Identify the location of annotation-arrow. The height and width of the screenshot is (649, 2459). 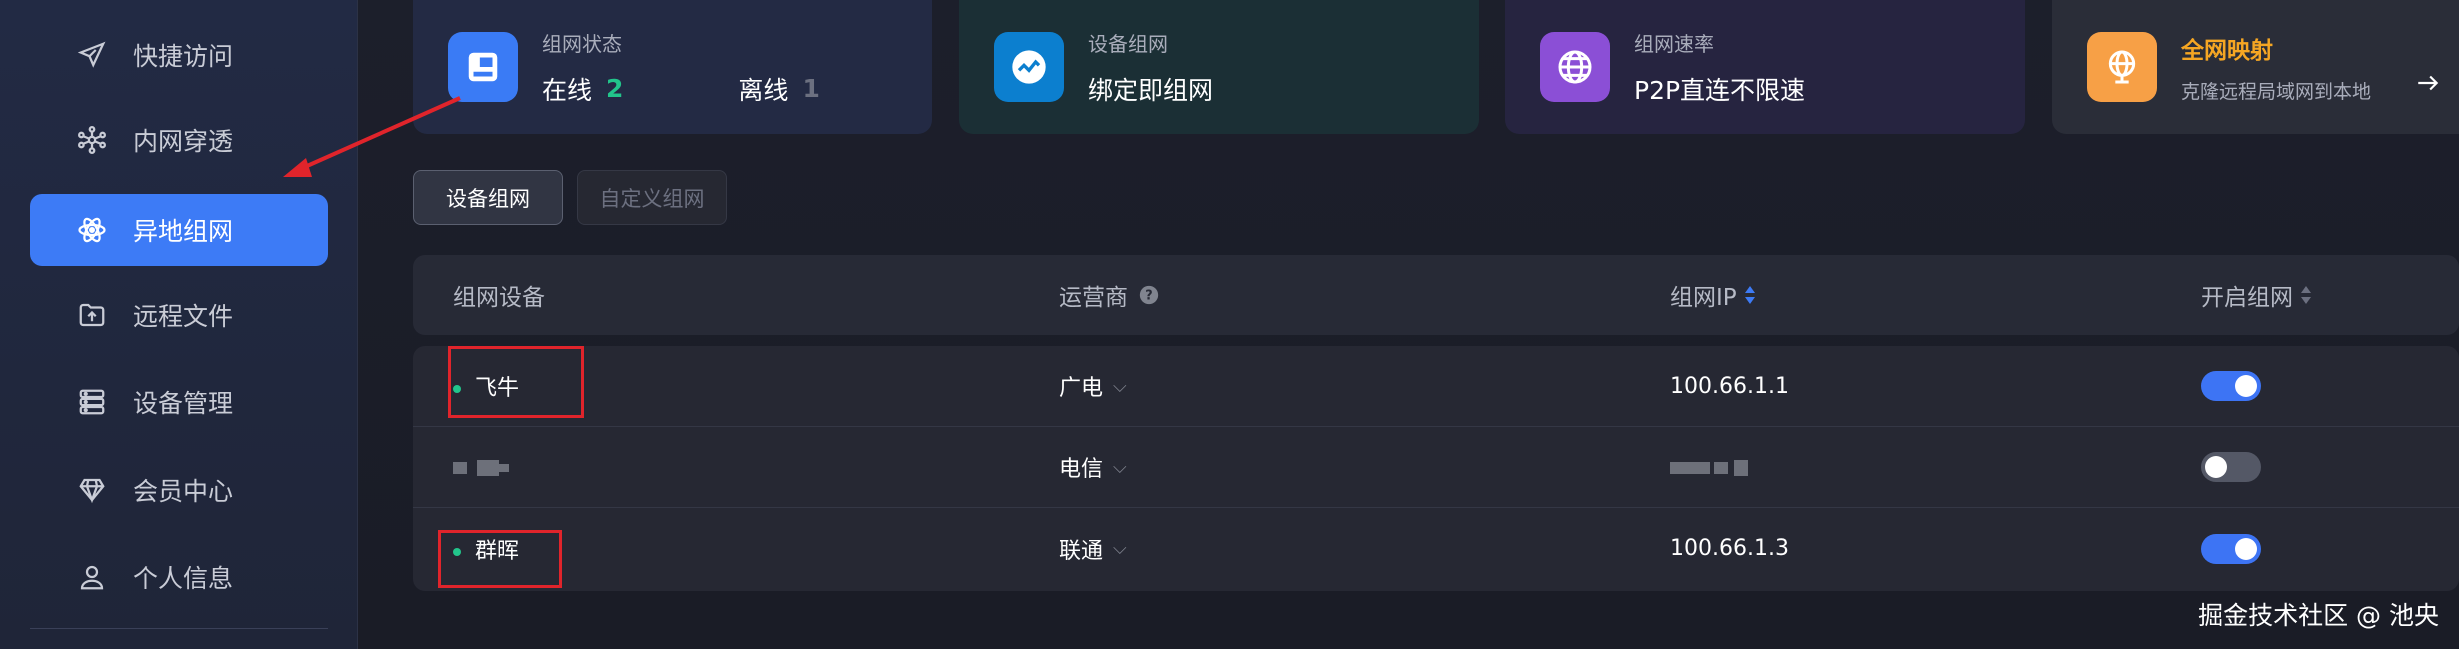
(372, 136).